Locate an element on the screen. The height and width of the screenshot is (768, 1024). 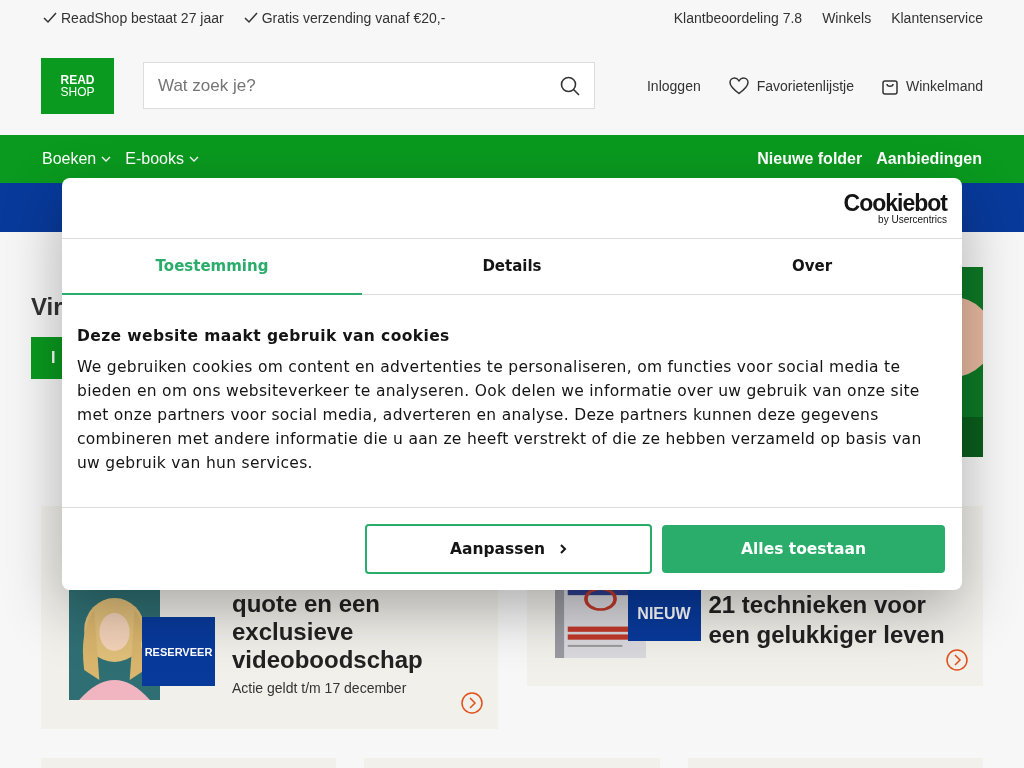
nav-link: Aanbiedingen is located at coordinates (929, 159).